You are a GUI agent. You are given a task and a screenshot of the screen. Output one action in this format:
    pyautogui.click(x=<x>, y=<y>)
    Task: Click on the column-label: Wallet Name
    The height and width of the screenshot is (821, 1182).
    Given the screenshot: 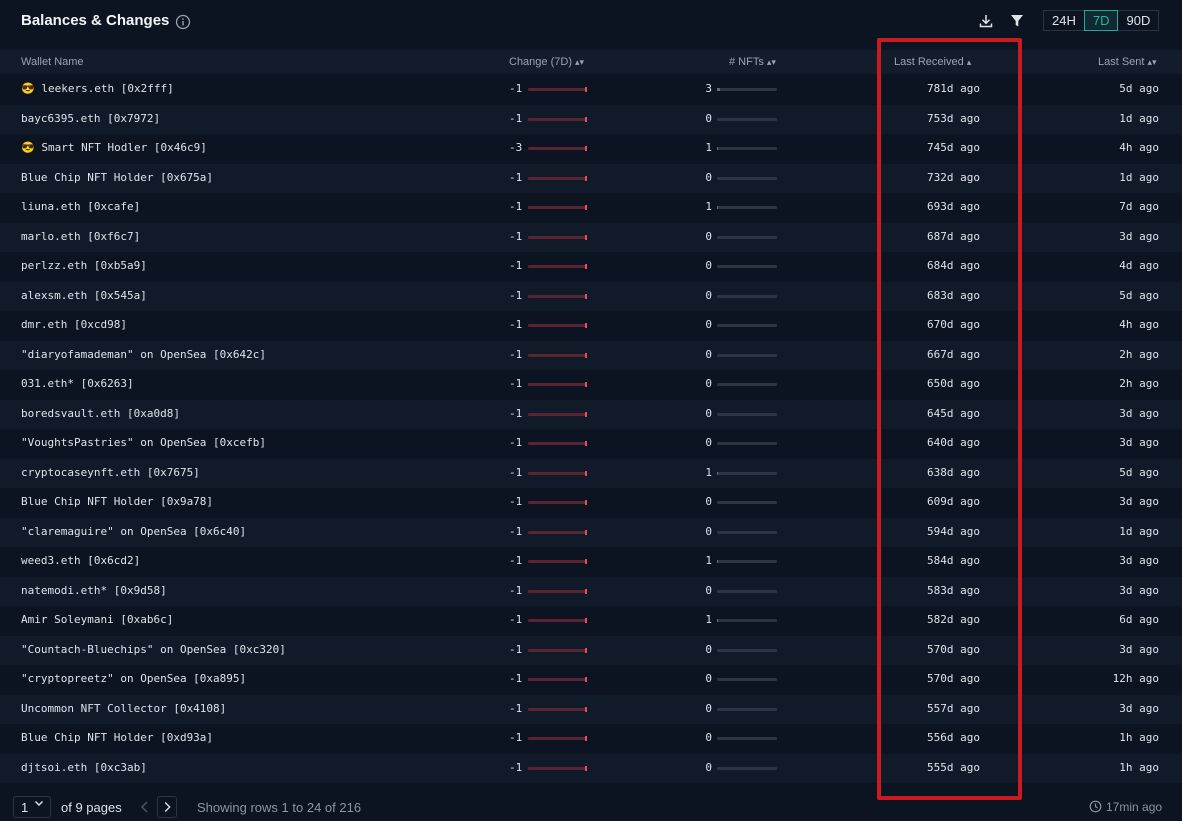 What is the action you would take?
    pyautogui.click(x=52, y=62)
    